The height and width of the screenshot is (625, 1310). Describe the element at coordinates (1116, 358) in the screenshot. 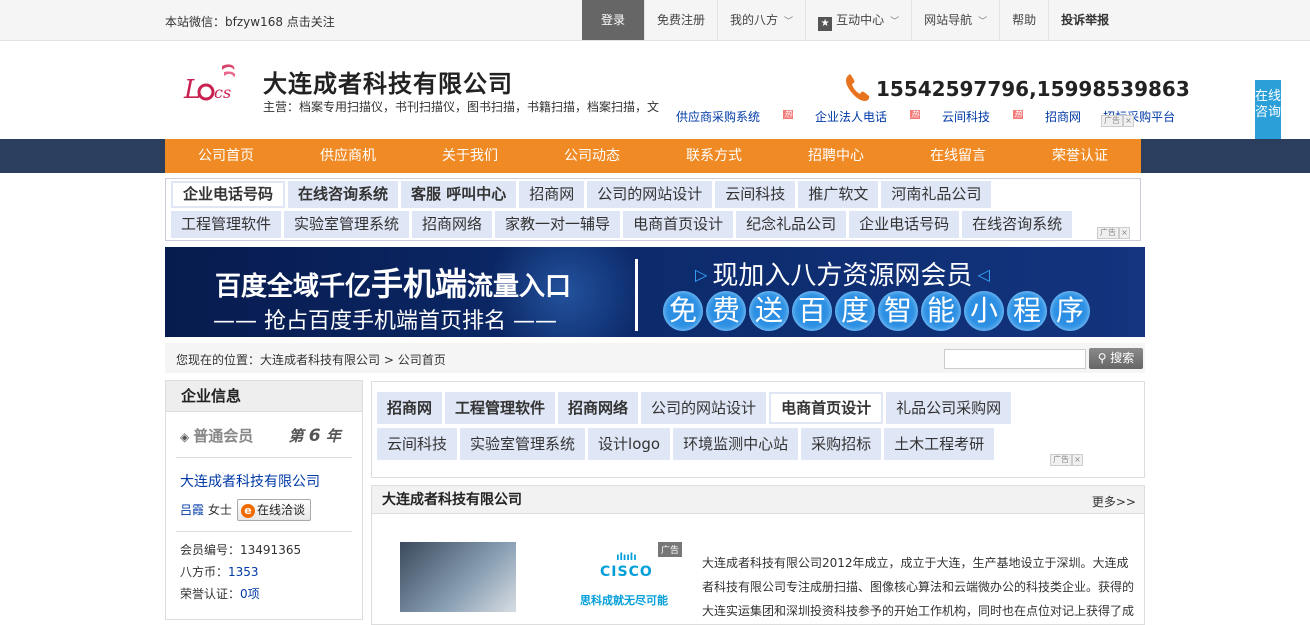

I see `search-button: ⚲ 搜索` at that location.